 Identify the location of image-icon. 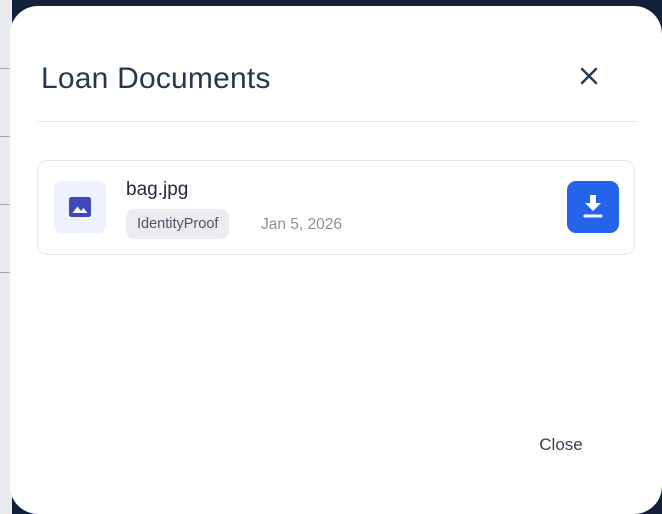
(80, 207).